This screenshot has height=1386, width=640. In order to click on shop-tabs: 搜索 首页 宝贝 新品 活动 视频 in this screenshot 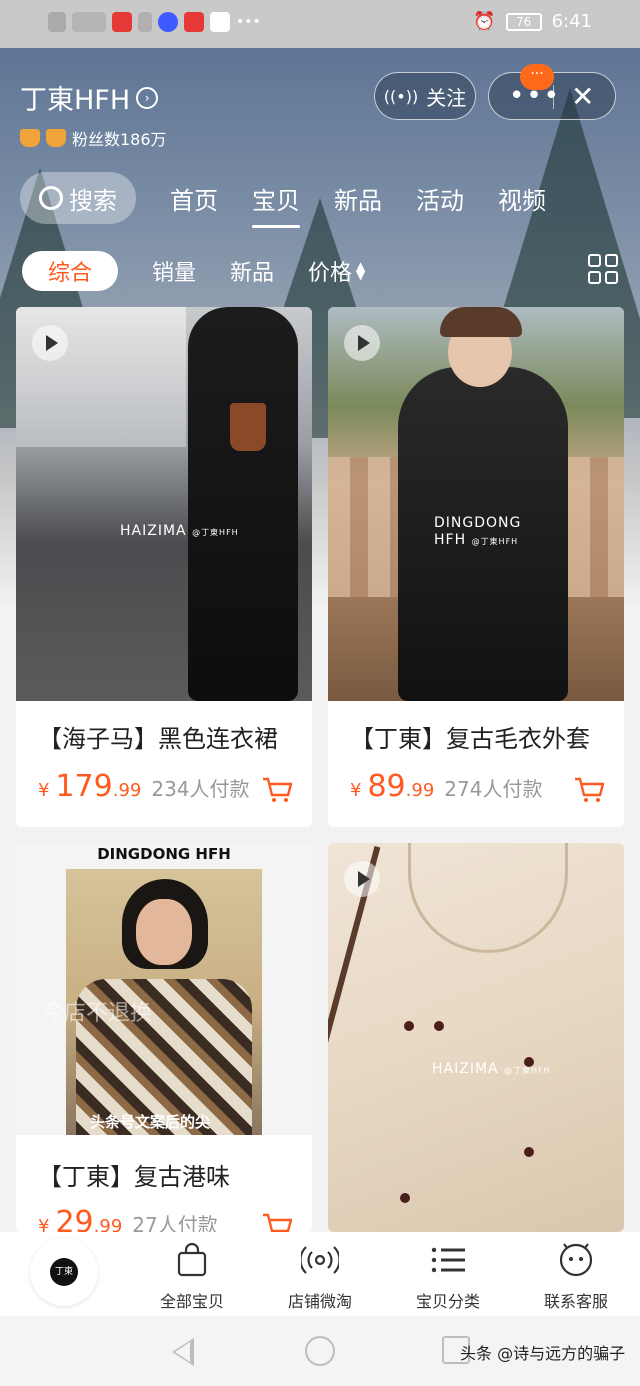, I will do `click(283, 200)`.